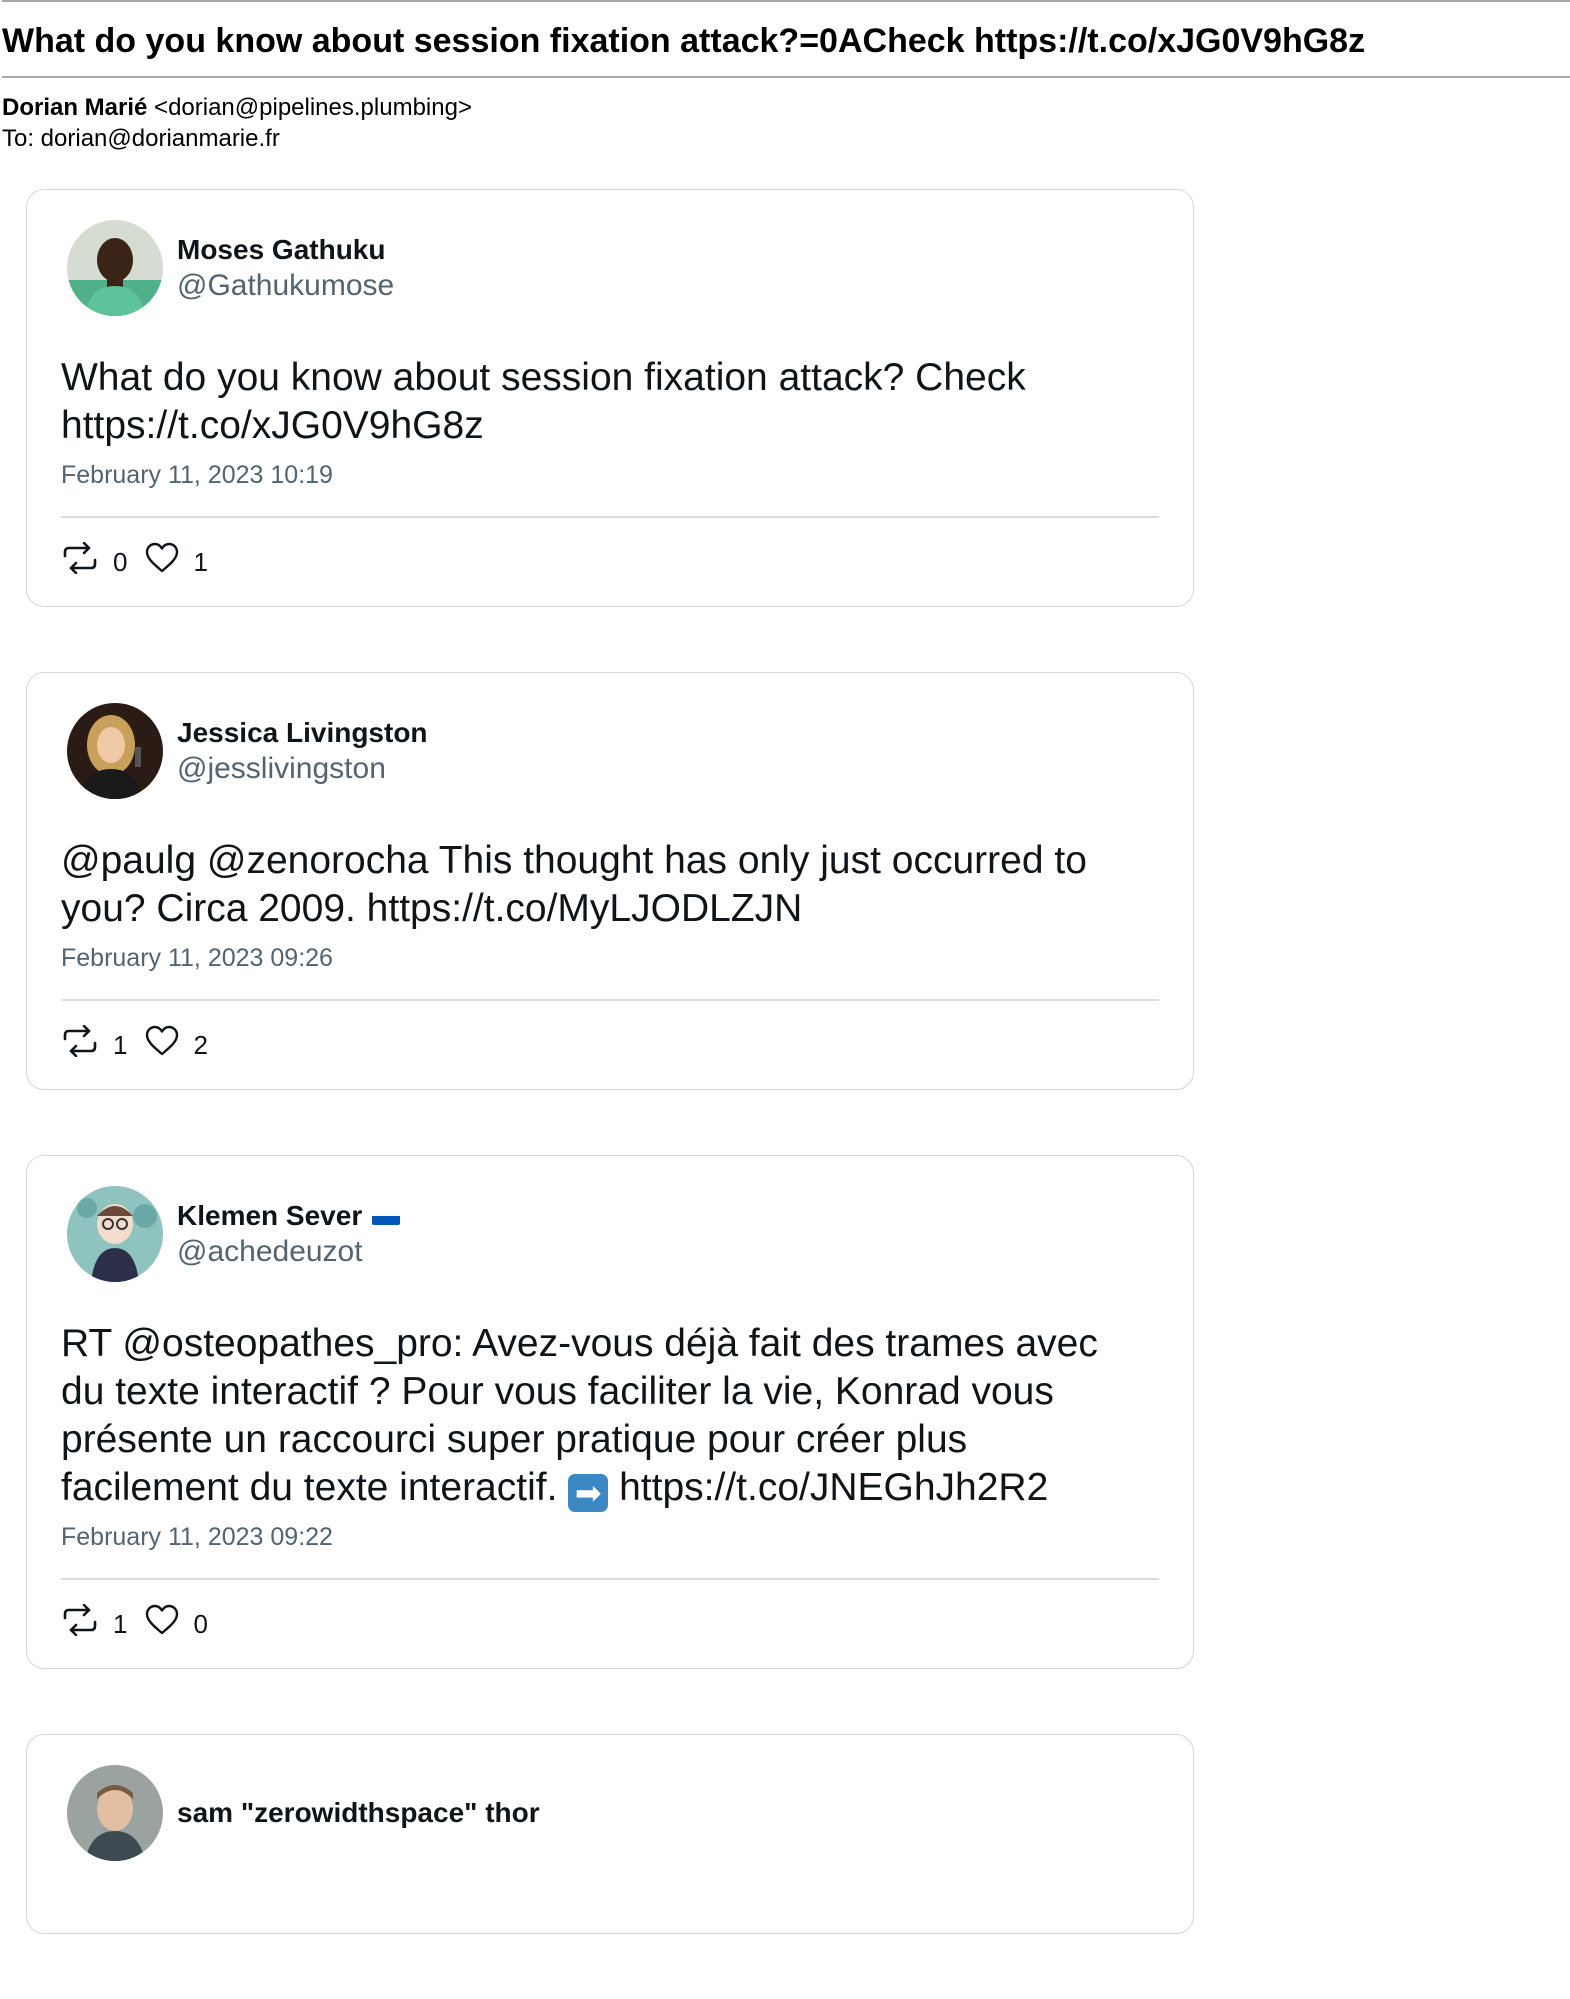 The image size is (1570, 1999). Describe the element at coordinates (75, 107) in the screenshot. I see `from-name: Dorian Marié` at that location.